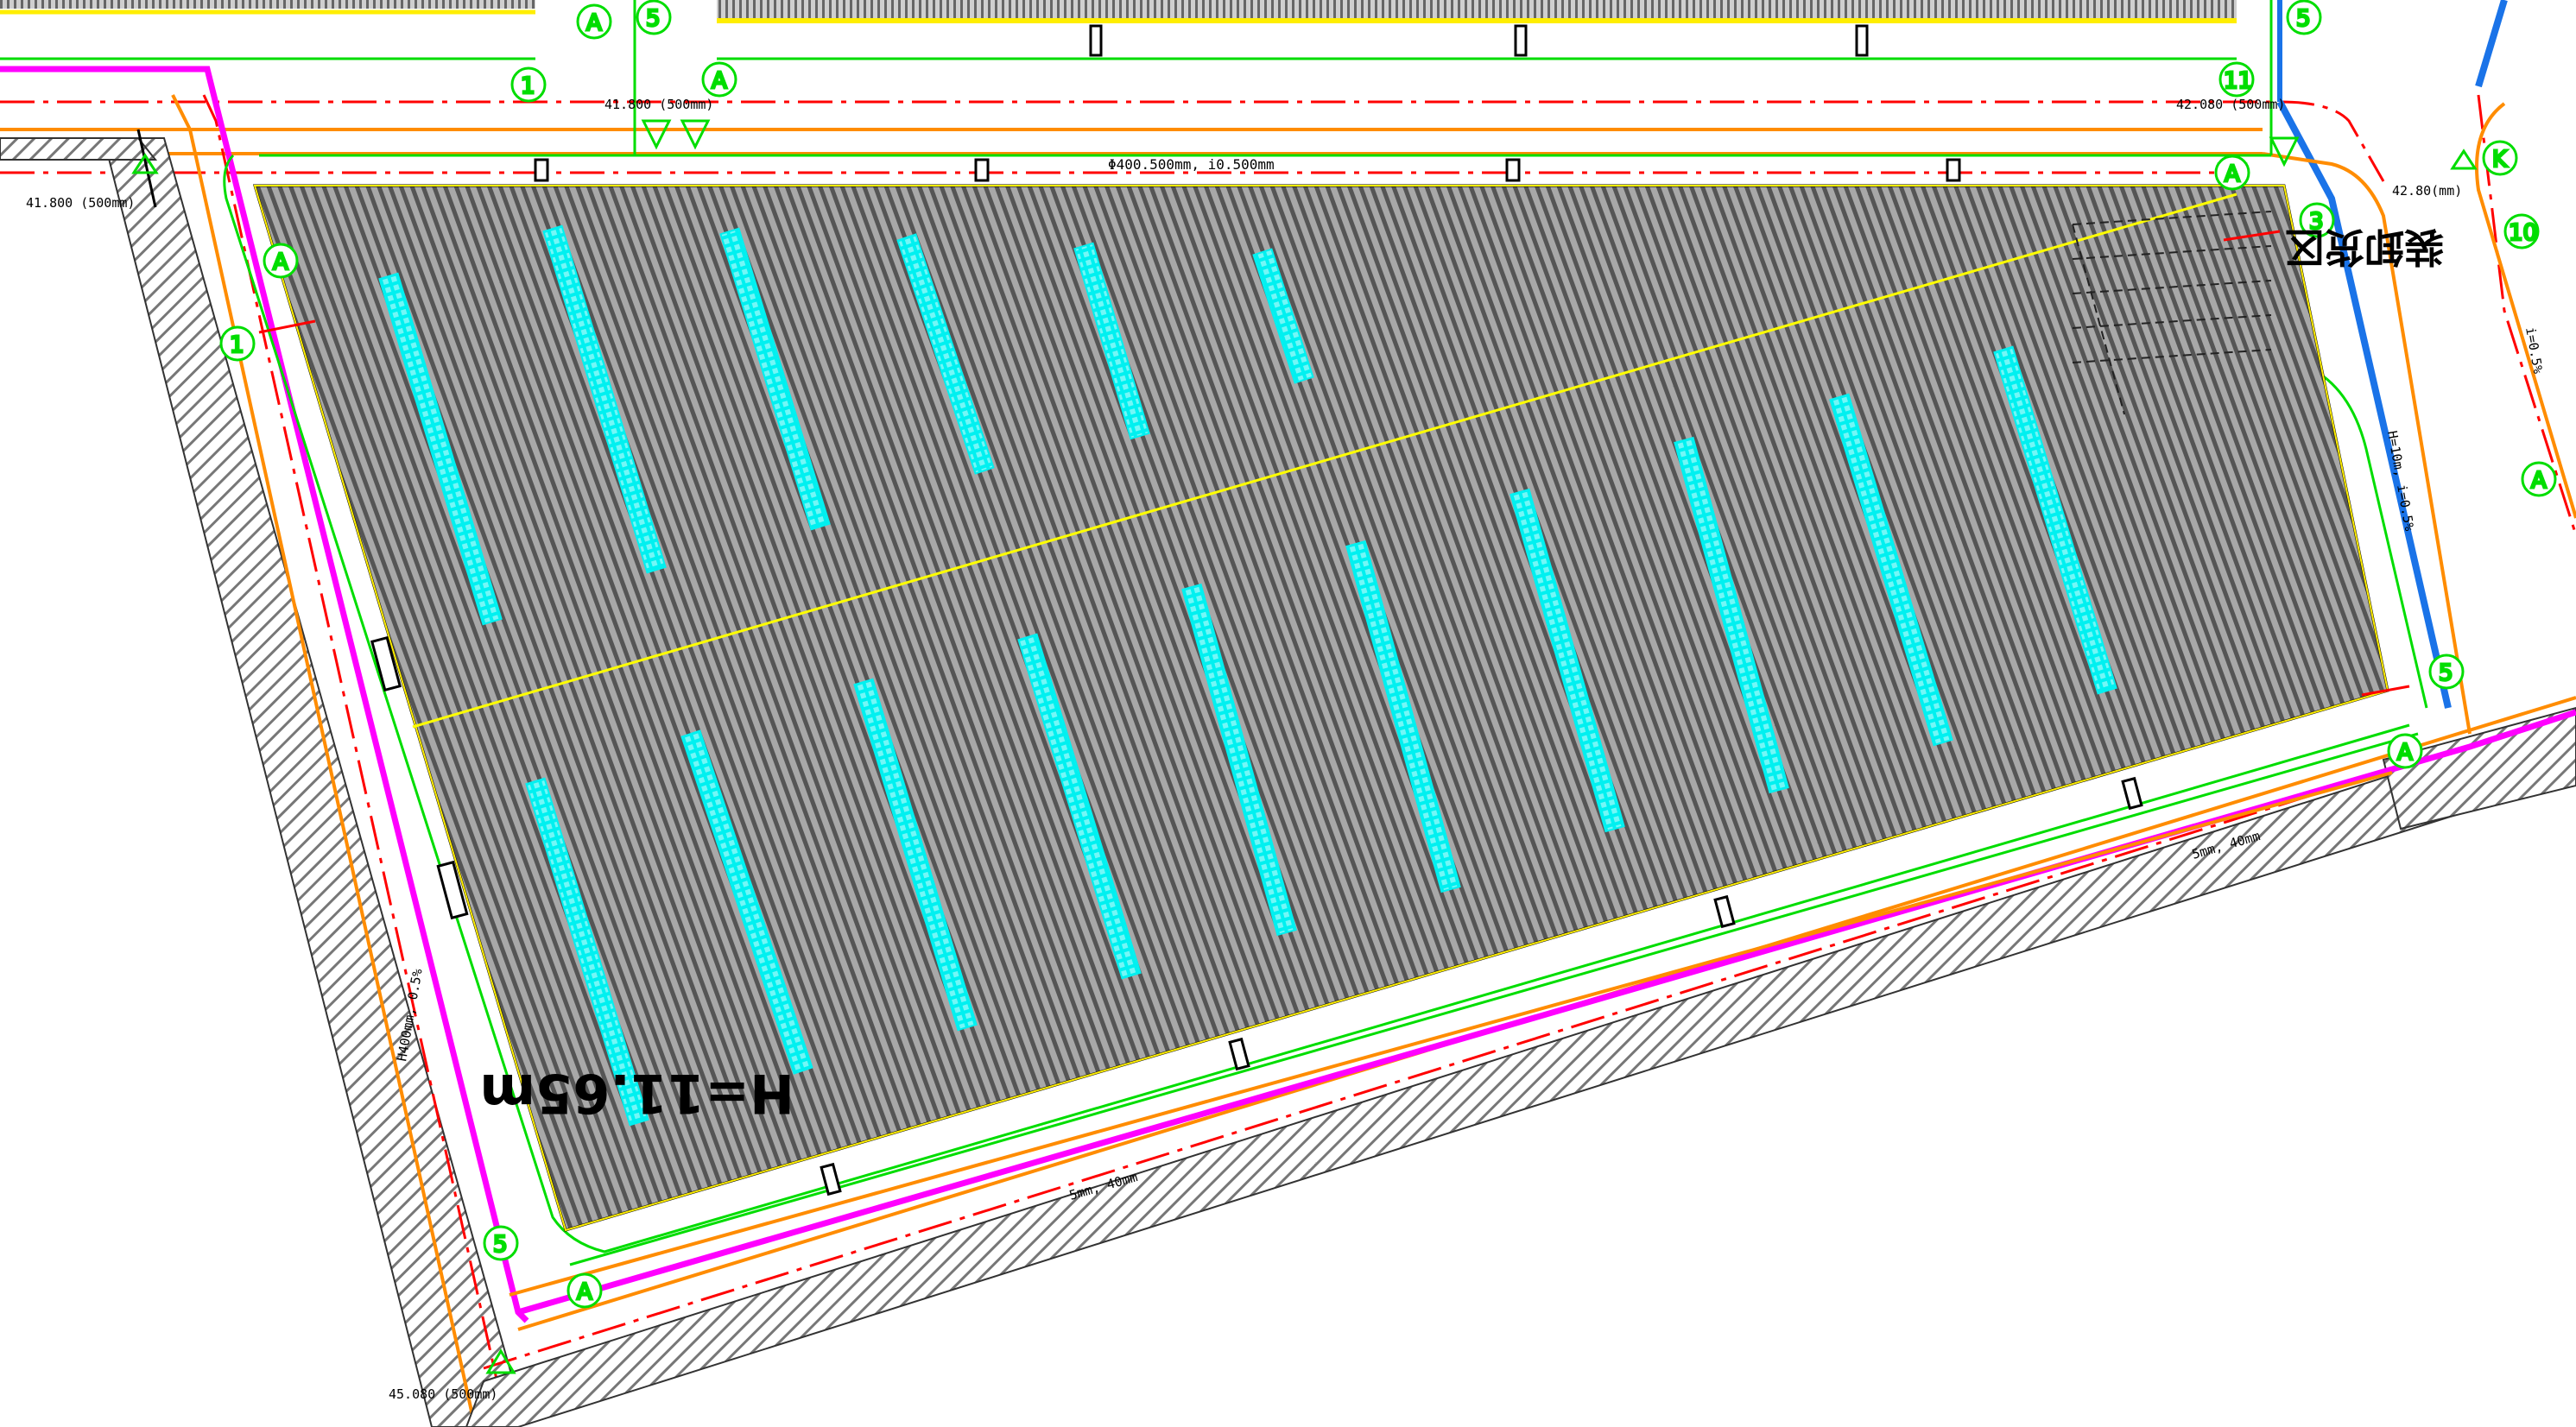 This screenshot has width=2576, height=1427. I want to click on marker-A-top: A, so click(594, 21).